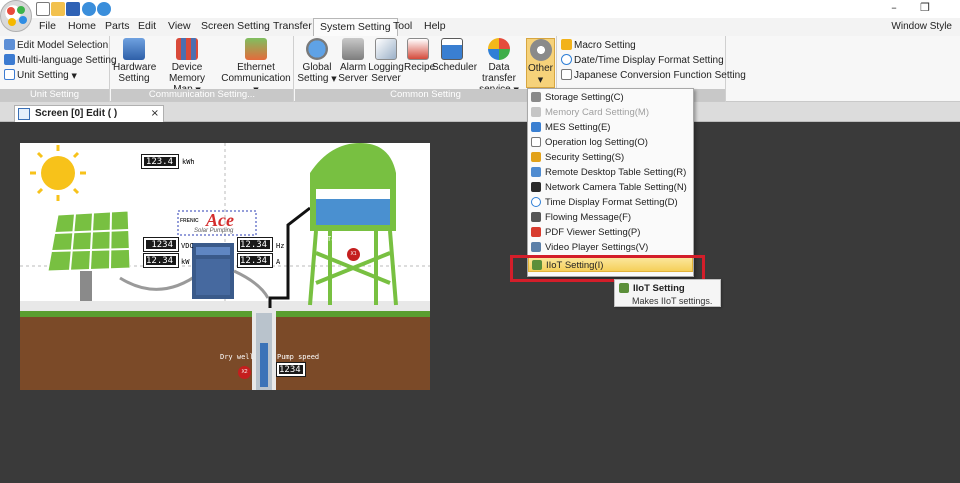  What do you see at coordinates (187, 49) in the screenshot?
I see `memory-map-icon` at bounding box center [187, 49].